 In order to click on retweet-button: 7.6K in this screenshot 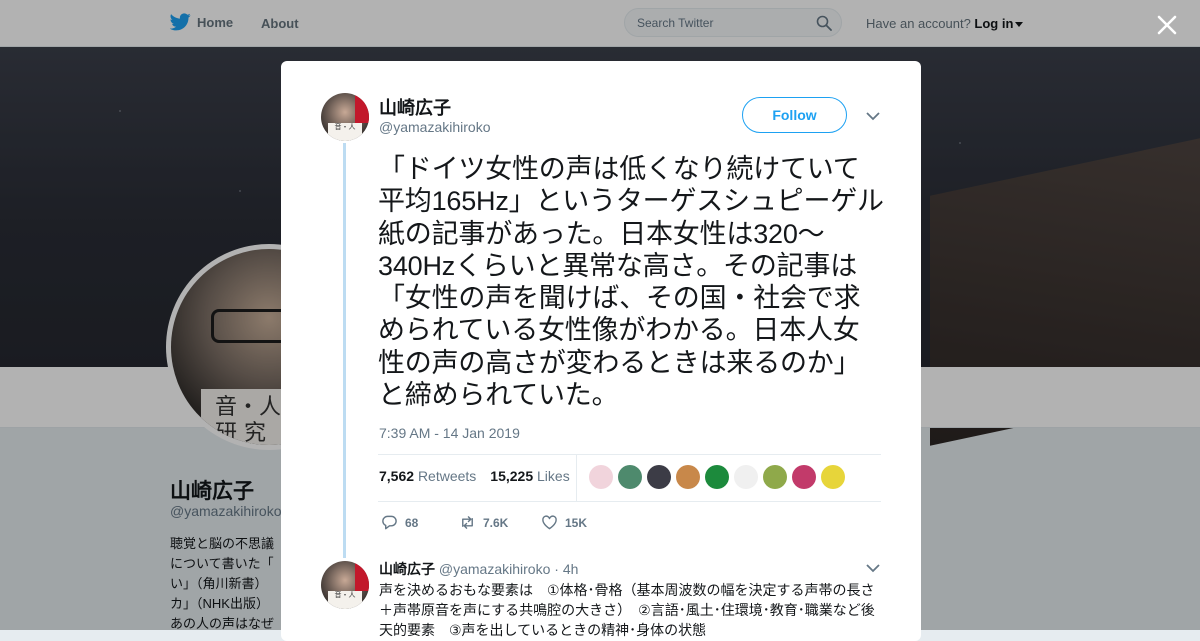, I will do `click(500, 522)`.